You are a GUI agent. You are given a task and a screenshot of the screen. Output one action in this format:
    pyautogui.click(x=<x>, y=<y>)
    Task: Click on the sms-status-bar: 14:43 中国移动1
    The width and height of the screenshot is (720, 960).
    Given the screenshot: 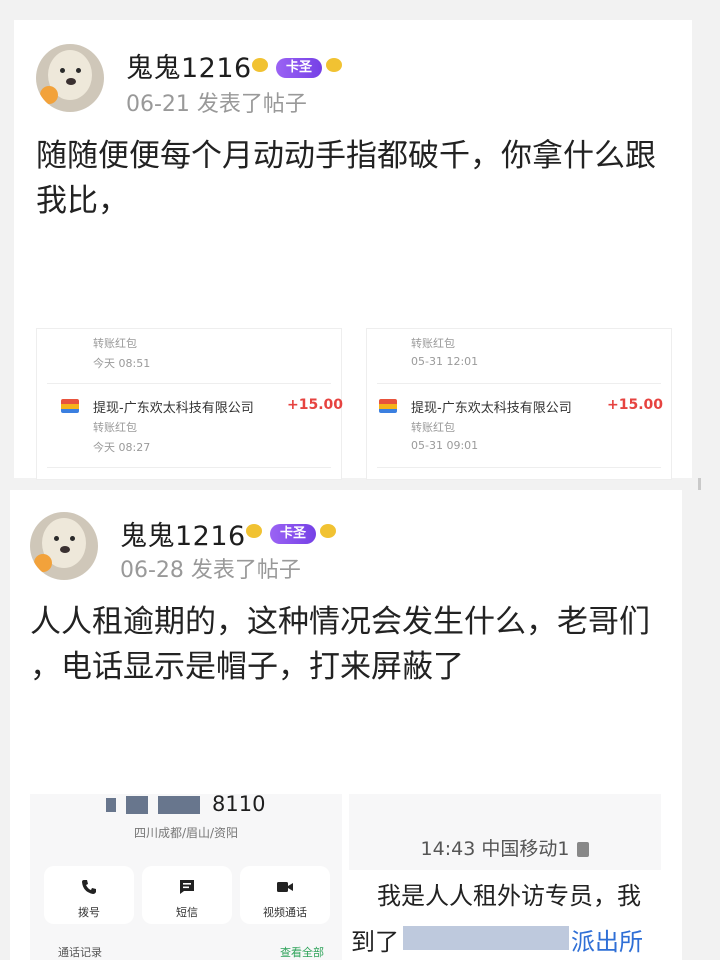 What is the action you would take?
    pyautogui.click(x=505, y=847)
    